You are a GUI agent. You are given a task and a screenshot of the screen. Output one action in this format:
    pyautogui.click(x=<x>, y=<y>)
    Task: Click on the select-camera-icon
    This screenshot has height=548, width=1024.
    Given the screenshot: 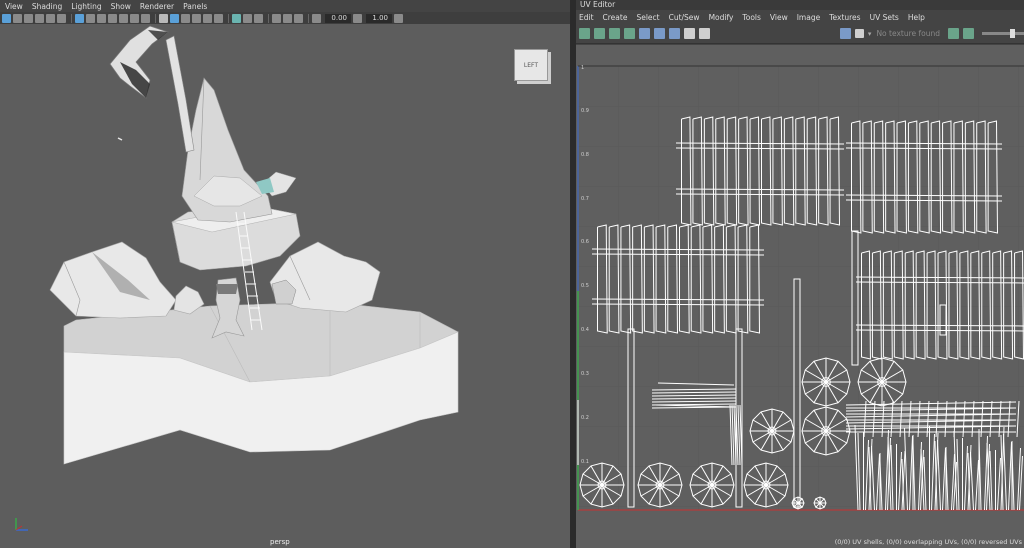 What is the action you would take?
    pyautogui.click(x=6, y=18)
    